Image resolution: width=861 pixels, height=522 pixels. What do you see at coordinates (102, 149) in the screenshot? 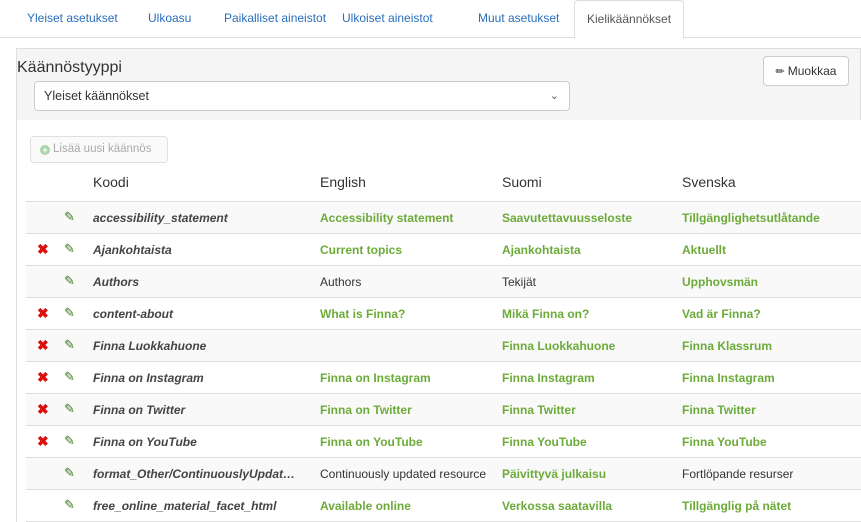
I see `add-translation-label: Lisää uusi käännös` at bounding box center [102, 149].